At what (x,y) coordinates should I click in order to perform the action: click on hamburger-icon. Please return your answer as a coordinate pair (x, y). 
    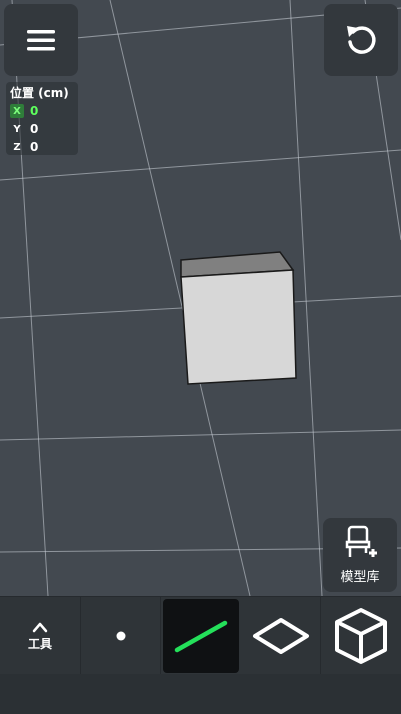
    Looking at the image, I should click on (41, 40).